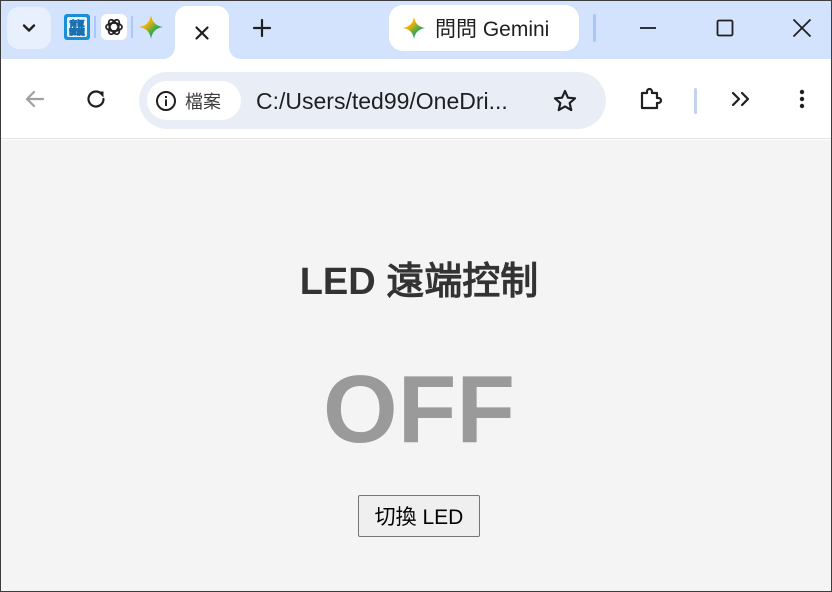 The width and height of the screenshot is (832, 592). I want to click on star-icon, so click(565, 100).